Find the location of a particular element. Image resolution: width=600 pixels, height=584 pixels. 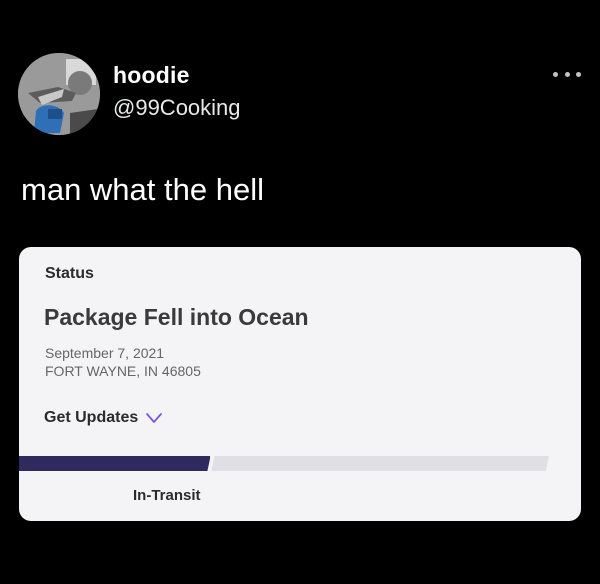

shipment-progress-bar is located at coordinates (284, 463).